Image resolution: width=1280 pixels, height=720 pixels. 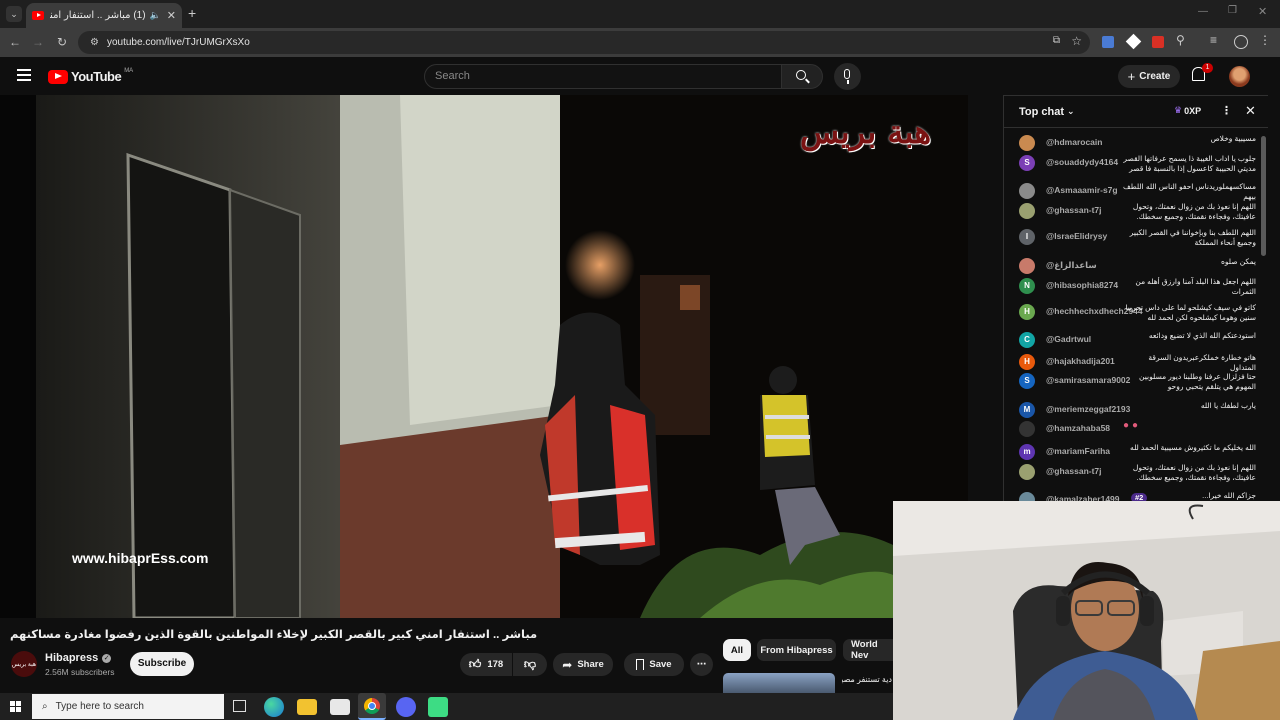 I want to click on channel-name: Hibapress ✓, so click(x=78, y=658).